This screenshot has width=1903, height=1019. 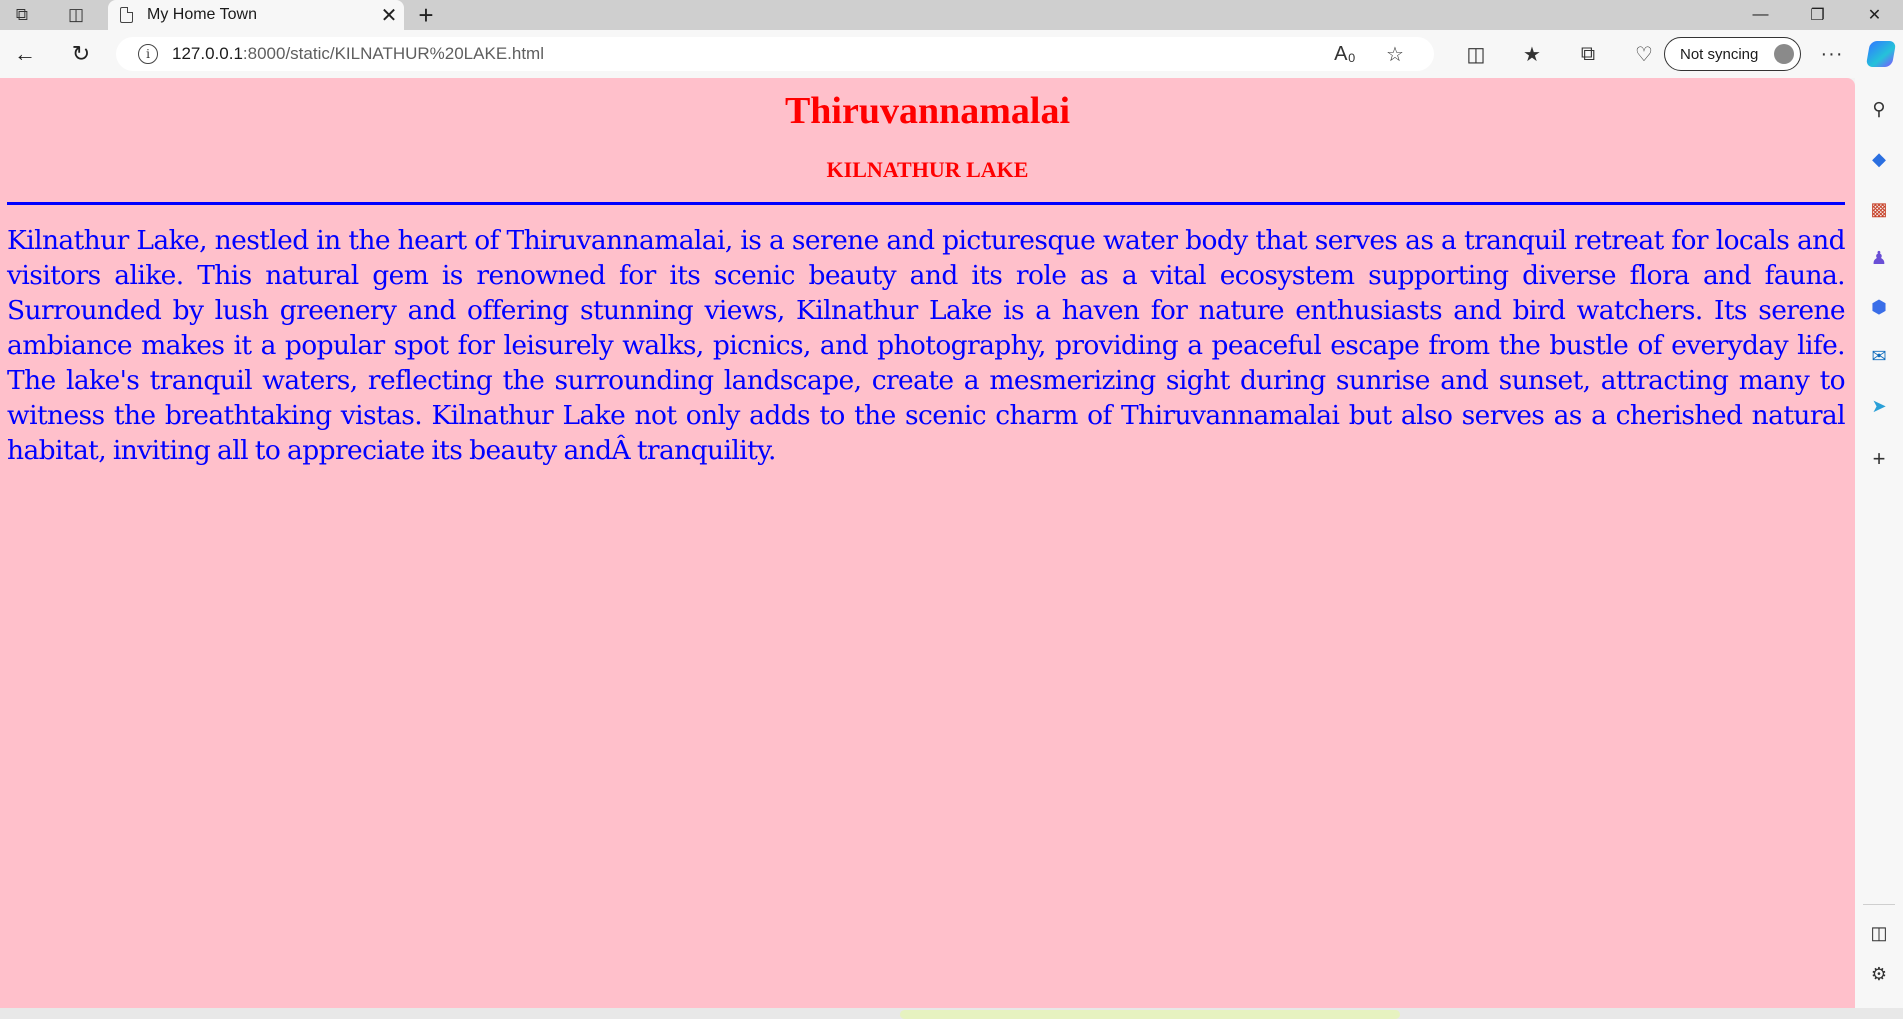 I want to click on microsoft365-icon: ⬢, so click(x=1879, y=307).